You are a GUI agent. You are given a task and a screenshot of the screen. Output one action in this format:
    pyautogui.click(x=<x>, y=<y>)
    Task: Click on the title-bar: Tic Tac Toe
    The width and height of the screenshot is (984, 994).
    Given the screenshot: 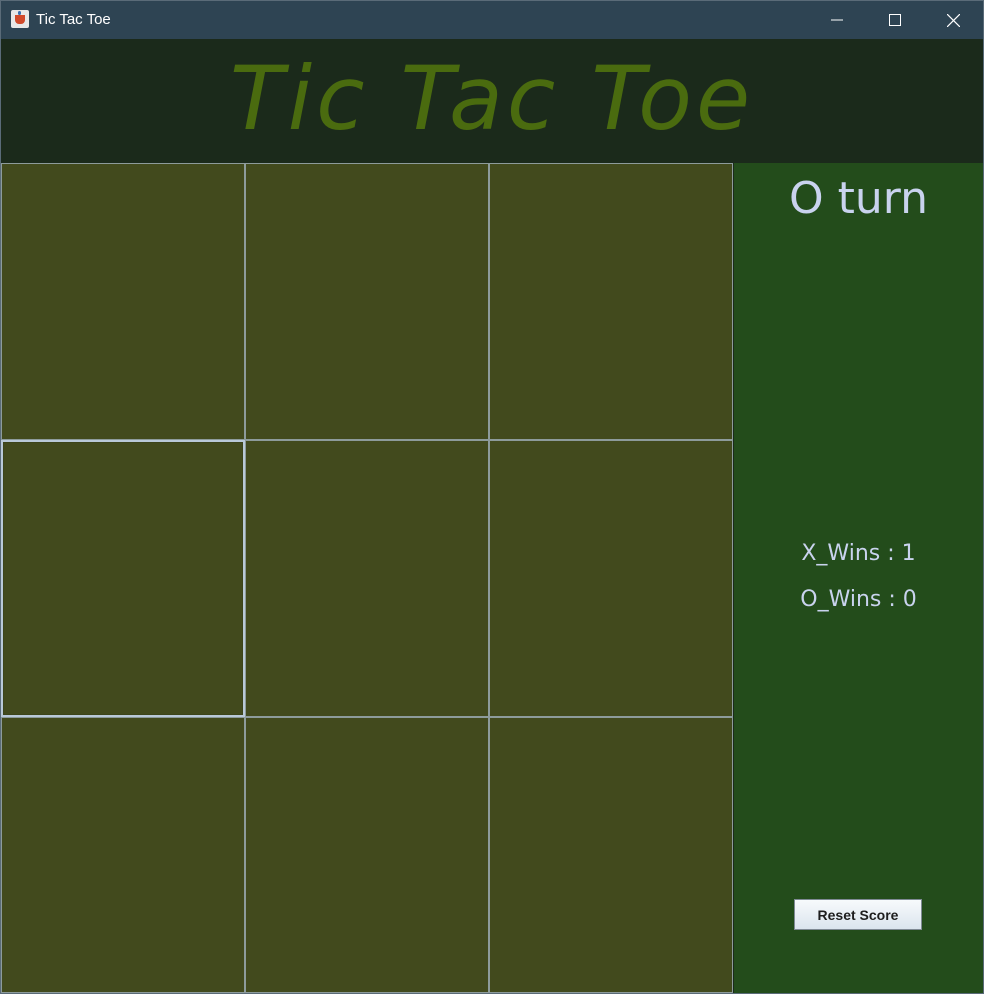 What is the action you would take?
    pyautogui.click(x=492, y=20)
    